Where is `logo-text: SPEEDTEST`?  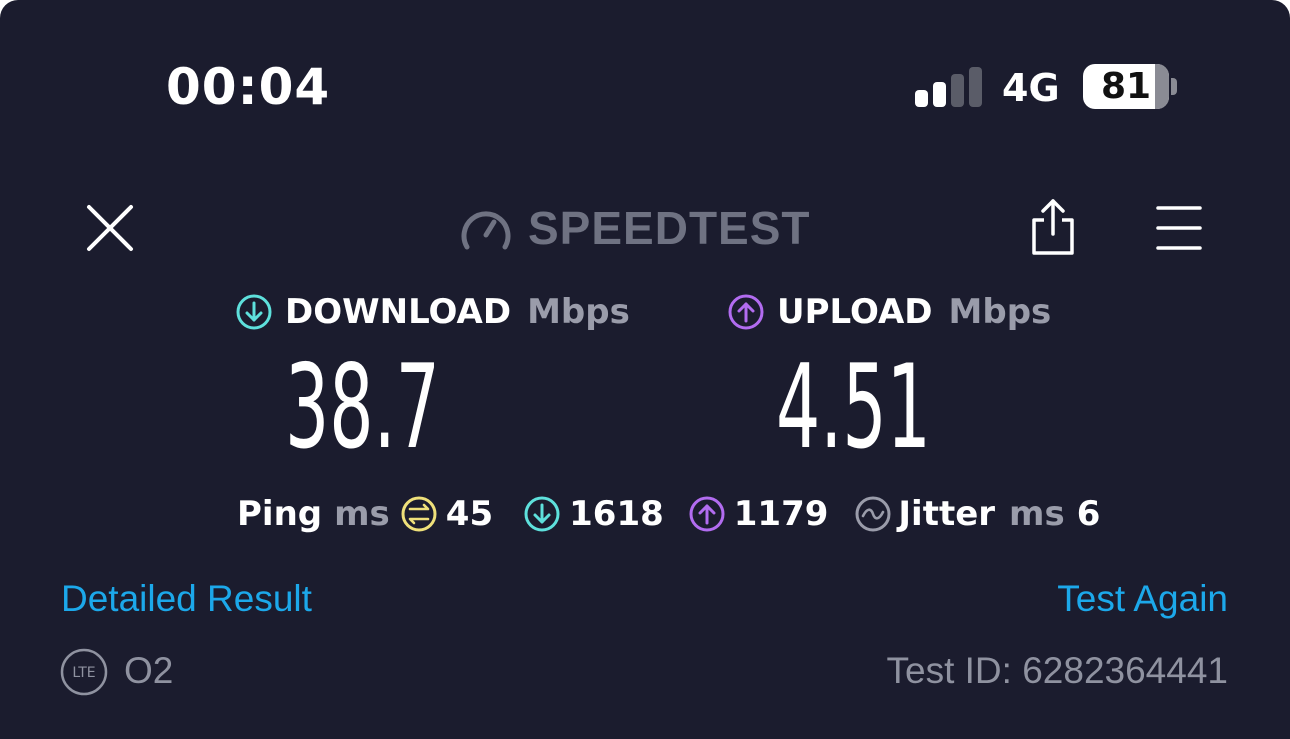 logo-text: SPEEDTEST is located at coordinates (669, 228).